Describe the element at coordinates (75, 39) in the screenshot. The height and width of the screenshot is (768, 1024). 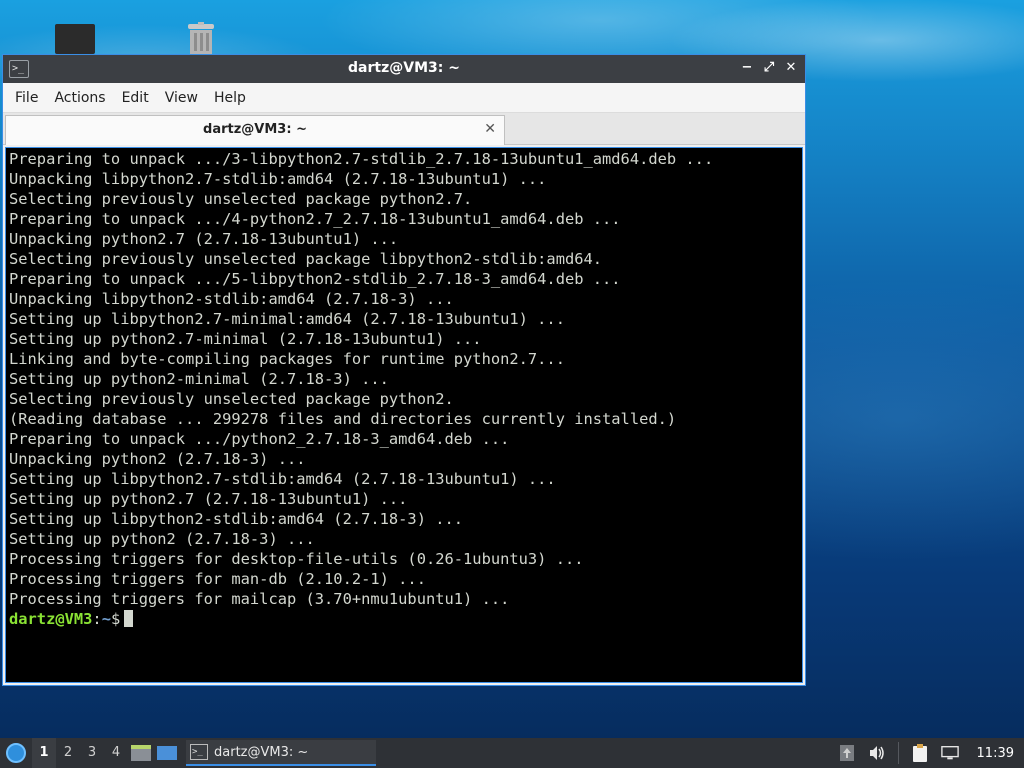
I see `computer-desktop-icon` at that location.